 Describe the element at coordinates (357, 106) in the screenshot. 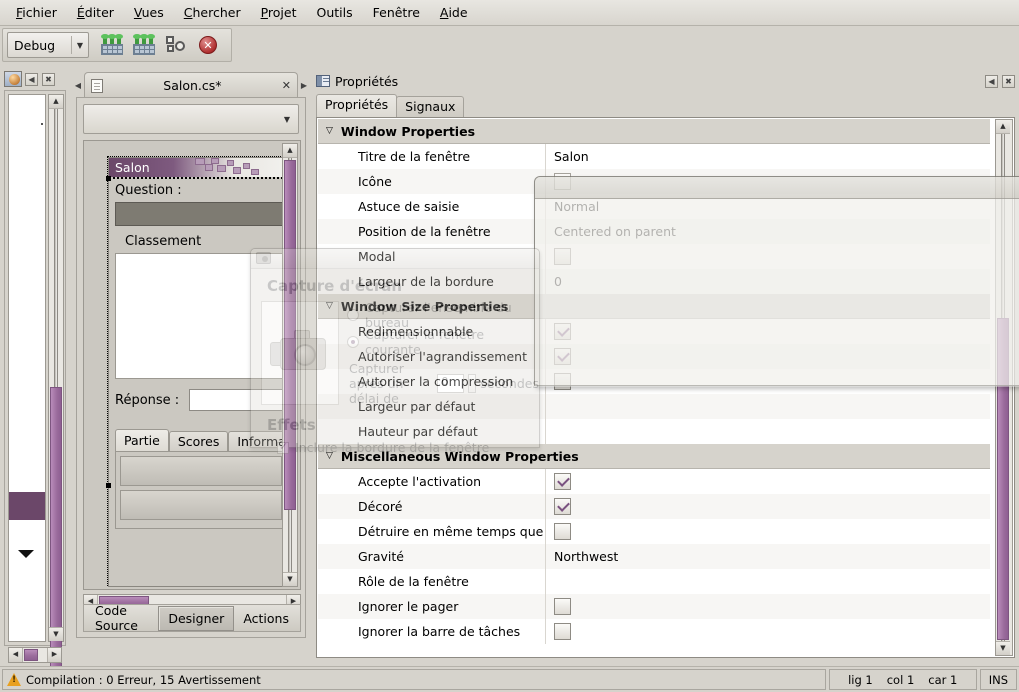

I see `tab-proprietes: Propriétés` at that location.